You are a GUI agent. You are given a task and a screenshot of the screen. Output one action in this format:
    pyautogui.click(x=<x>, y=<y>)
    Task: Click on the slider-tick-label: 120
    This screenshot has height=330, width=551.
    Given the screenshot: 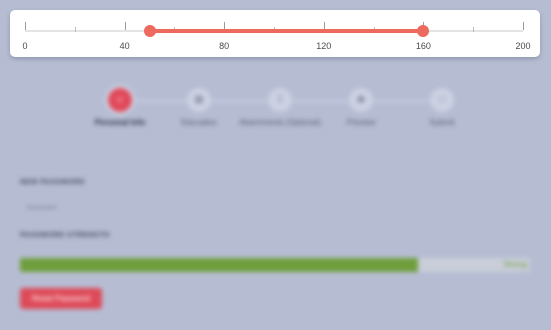 What is the action you would take?
    pyautogui.click(x=324, y=46)
    